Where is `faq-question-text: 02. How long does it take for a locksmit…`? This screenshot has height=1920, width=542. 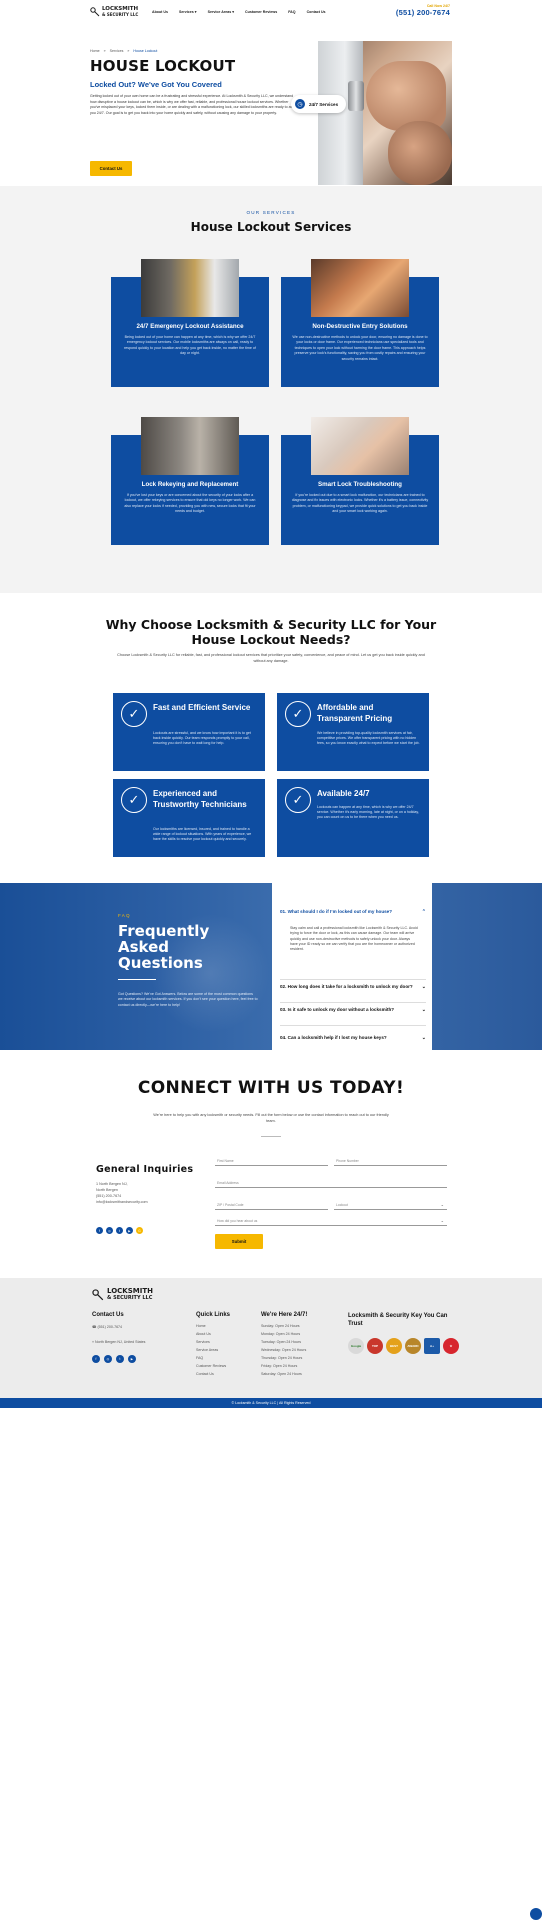
faq-question-text: 02. How long does it take for a locksmit… is located at coordinates (346, 986).